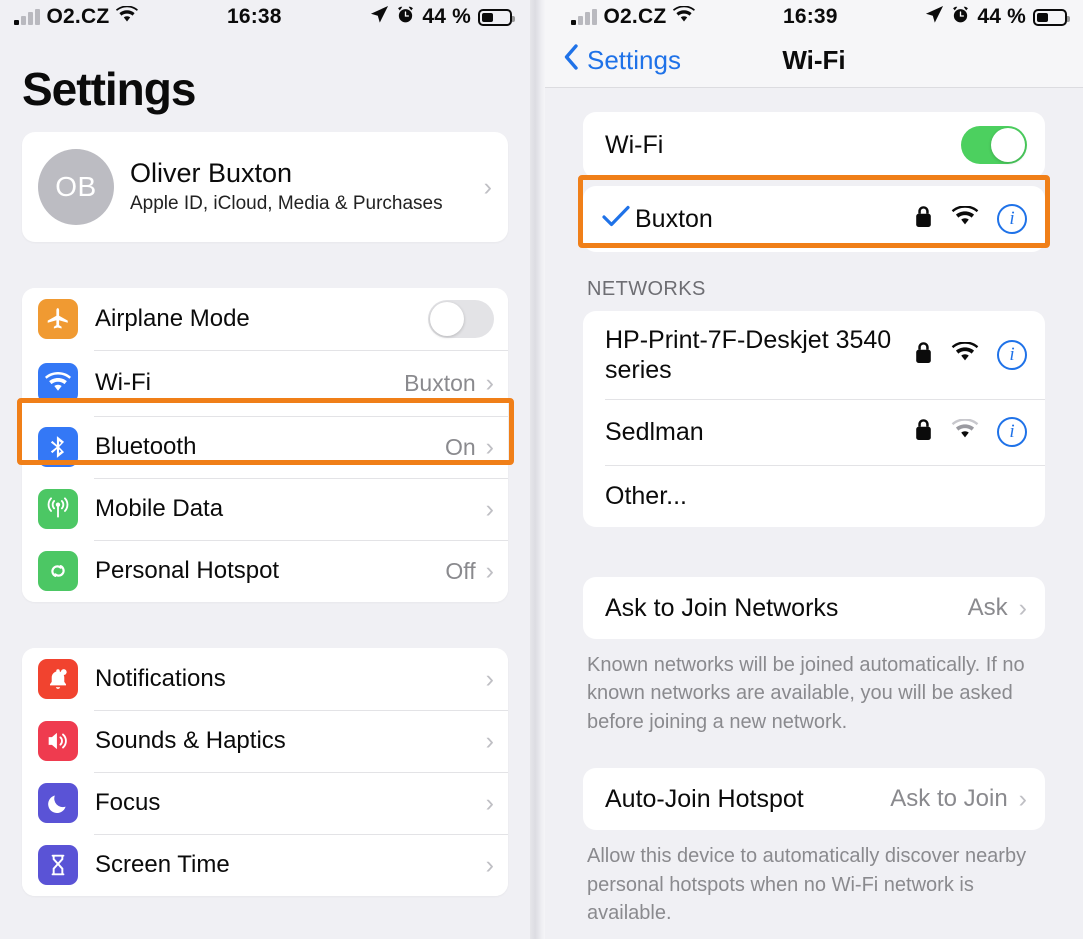 The image size is (1083, 939). Describe the element at coordinates (211, 173) in the screenshot. I see `account-name: Oliver Buxton` at that location.